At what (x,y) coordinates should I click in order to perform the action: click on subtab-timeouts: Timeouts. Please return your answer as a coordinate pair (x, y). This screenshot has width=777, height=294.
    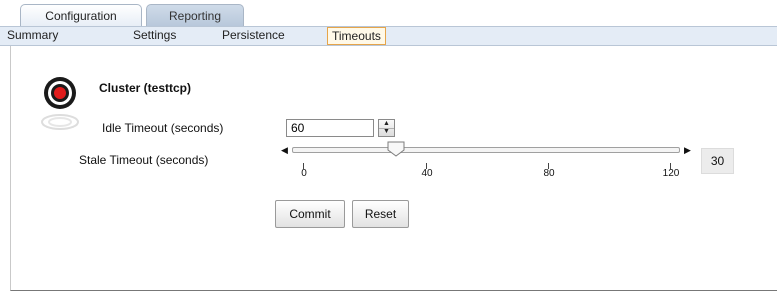
    Looking at the image, I should click on (356, 36).